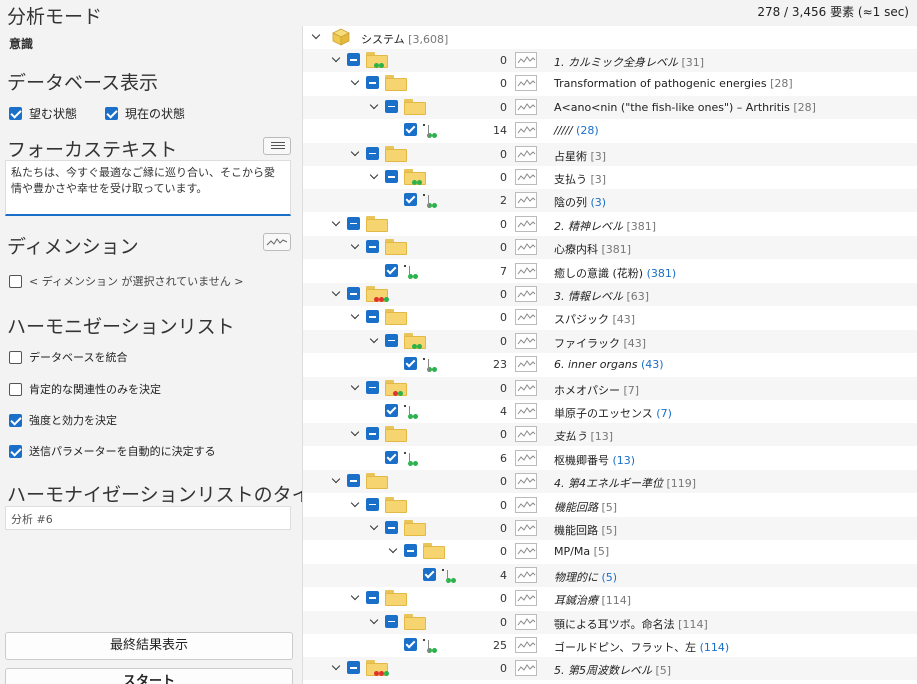  Describe the element at coordinates (610, 341) in the screenshot. I see `tree-row: 0 ファイラック [43]` at that location.